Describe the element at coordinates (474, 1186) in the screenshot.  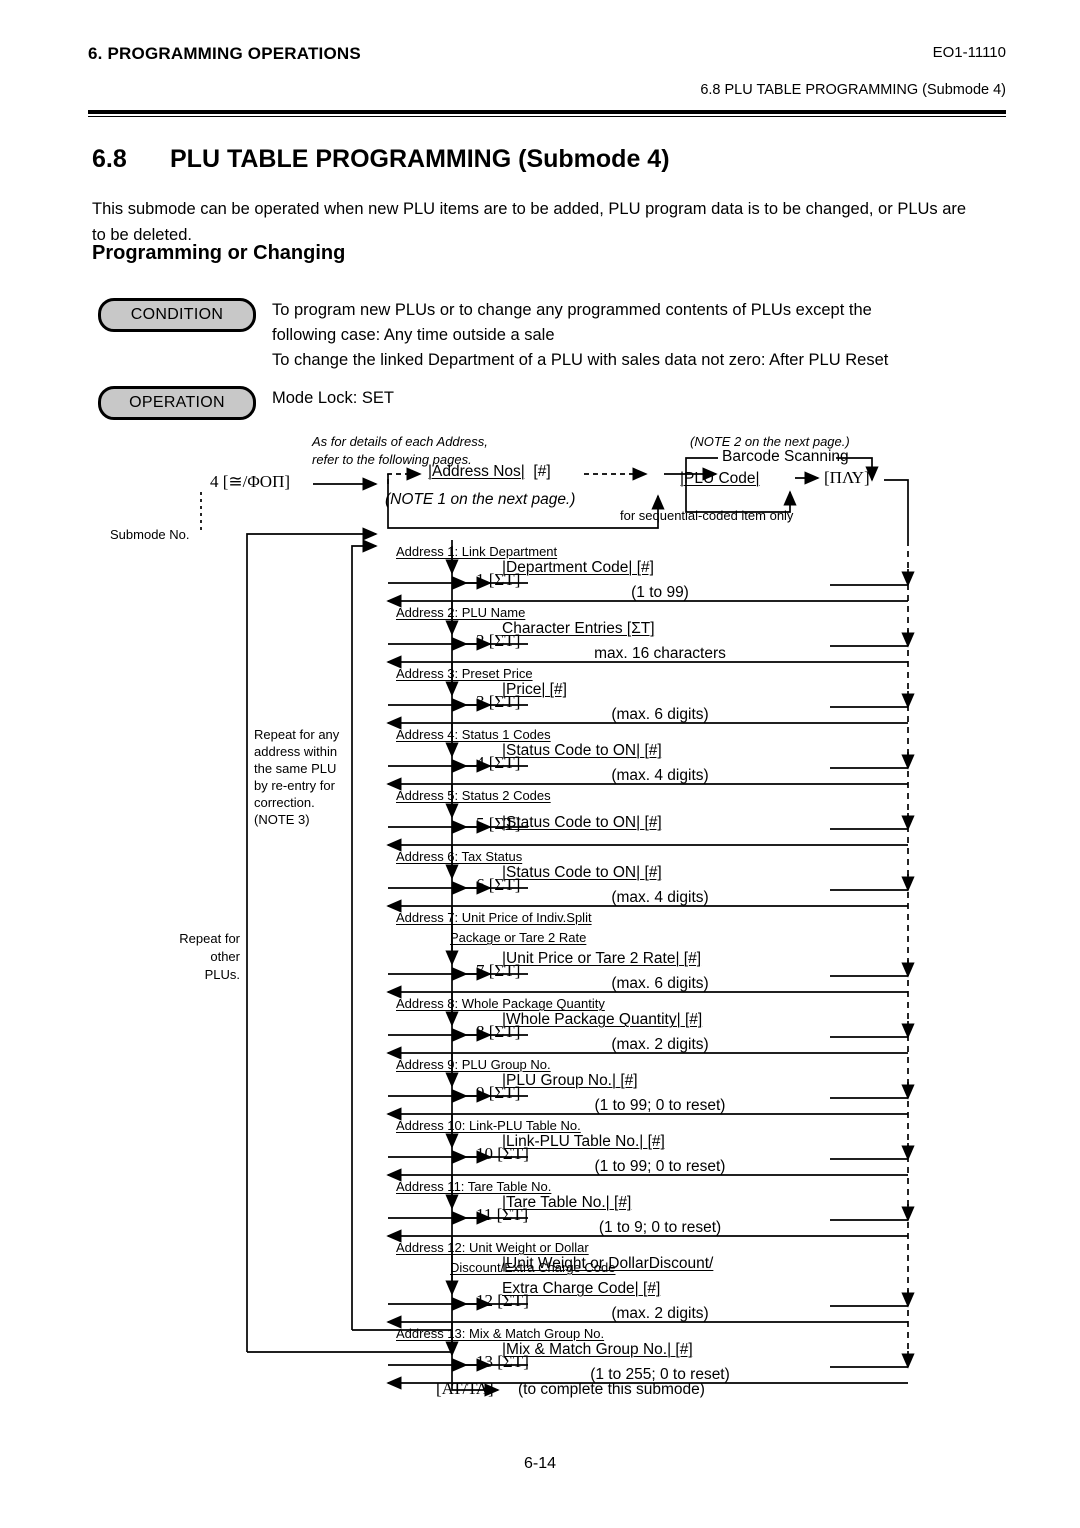
I see `address-title-11: Address 11: Tare Table No.` at that location.